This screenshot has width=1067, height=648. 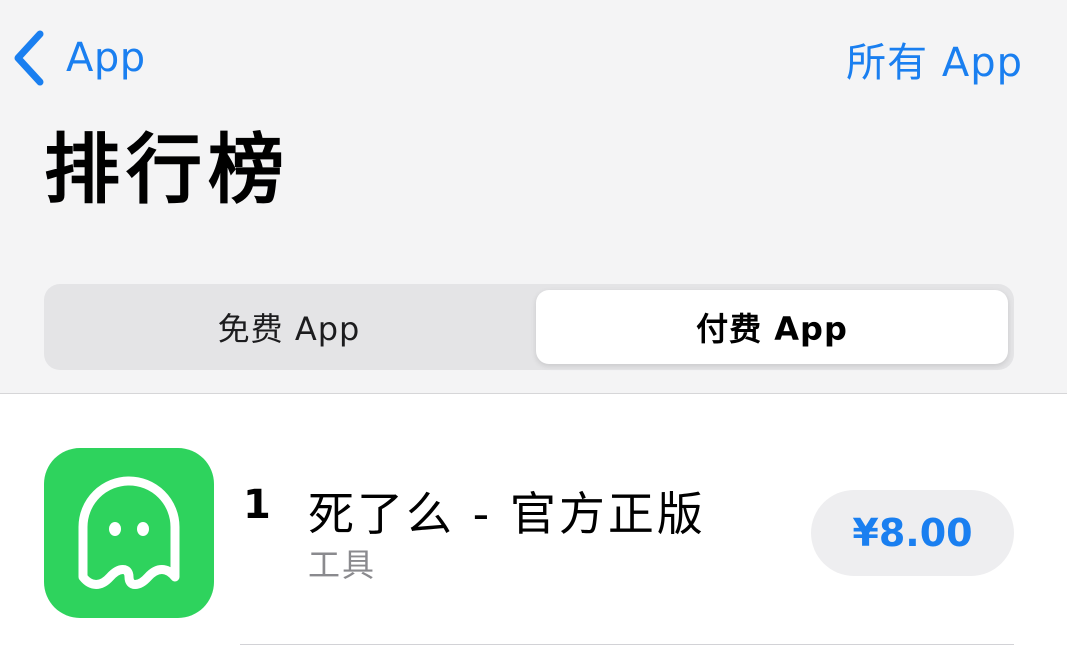 I want to click on ghost-icon, so click(x=129, y=533).